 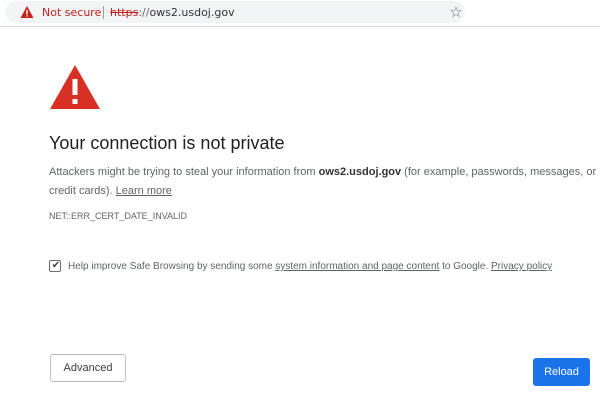 I want to click on privacy-policy-link: Privacy policy, so click(x=521, y=266).